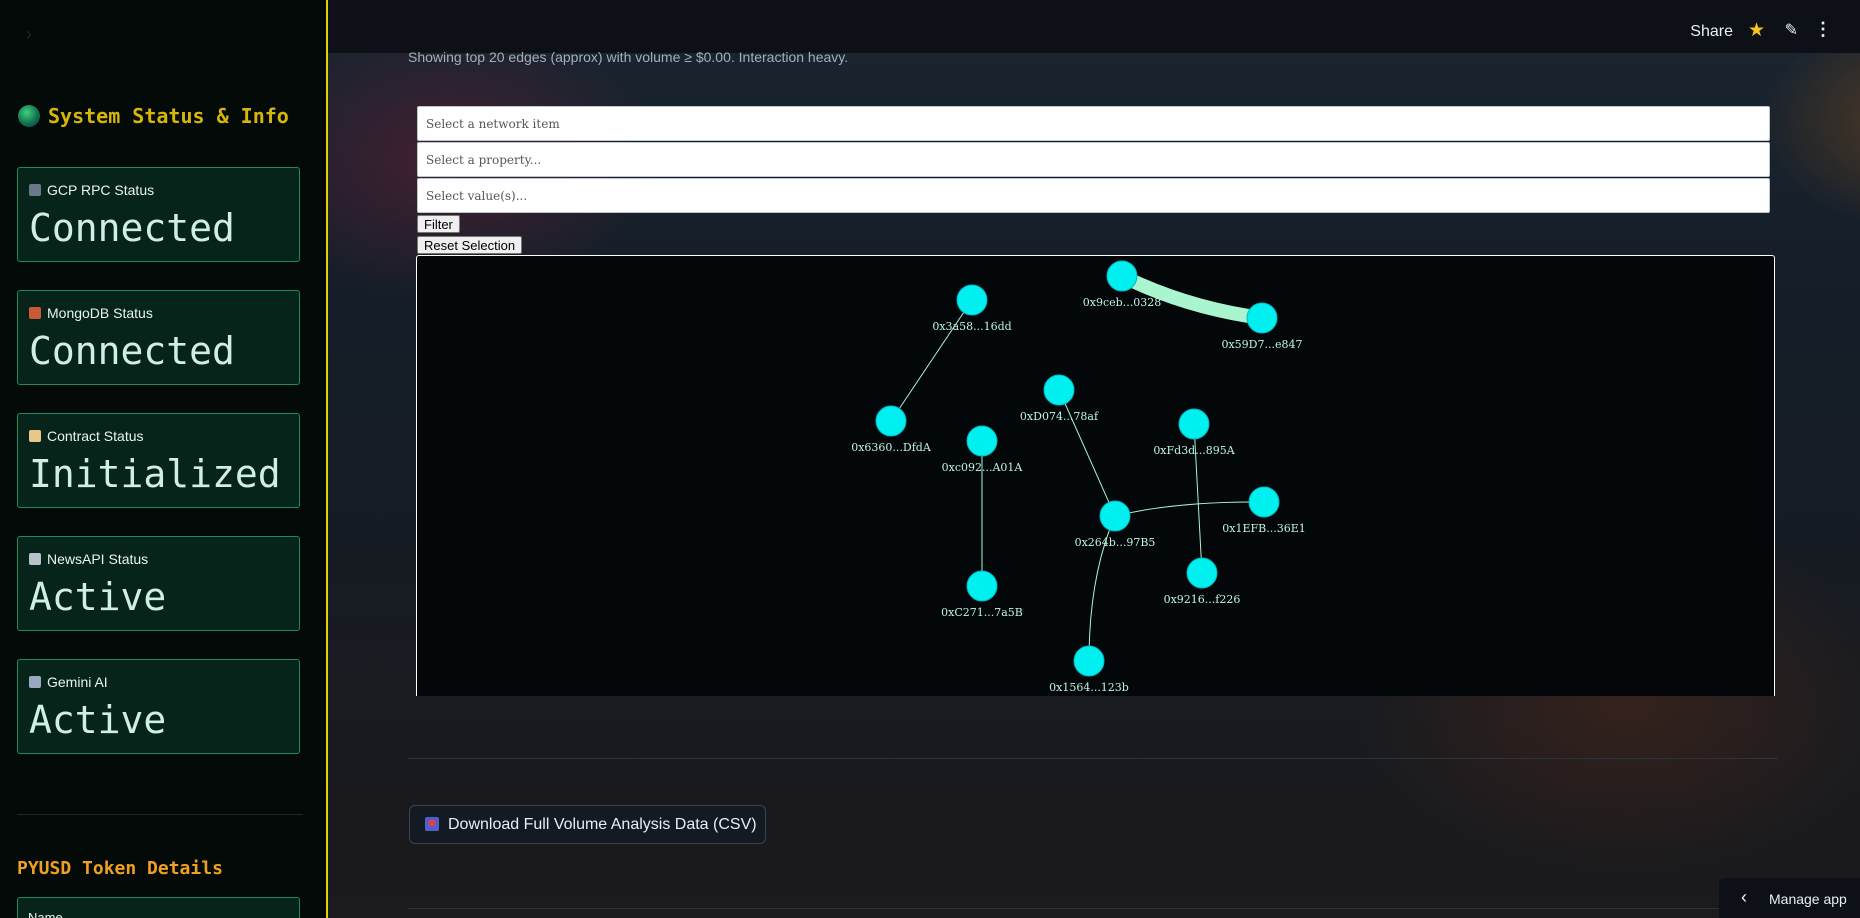  Describe the element at coordinates (971, 326) in the screenshot. I see `graph-node-label: 0x3a58...16dd` at that location.